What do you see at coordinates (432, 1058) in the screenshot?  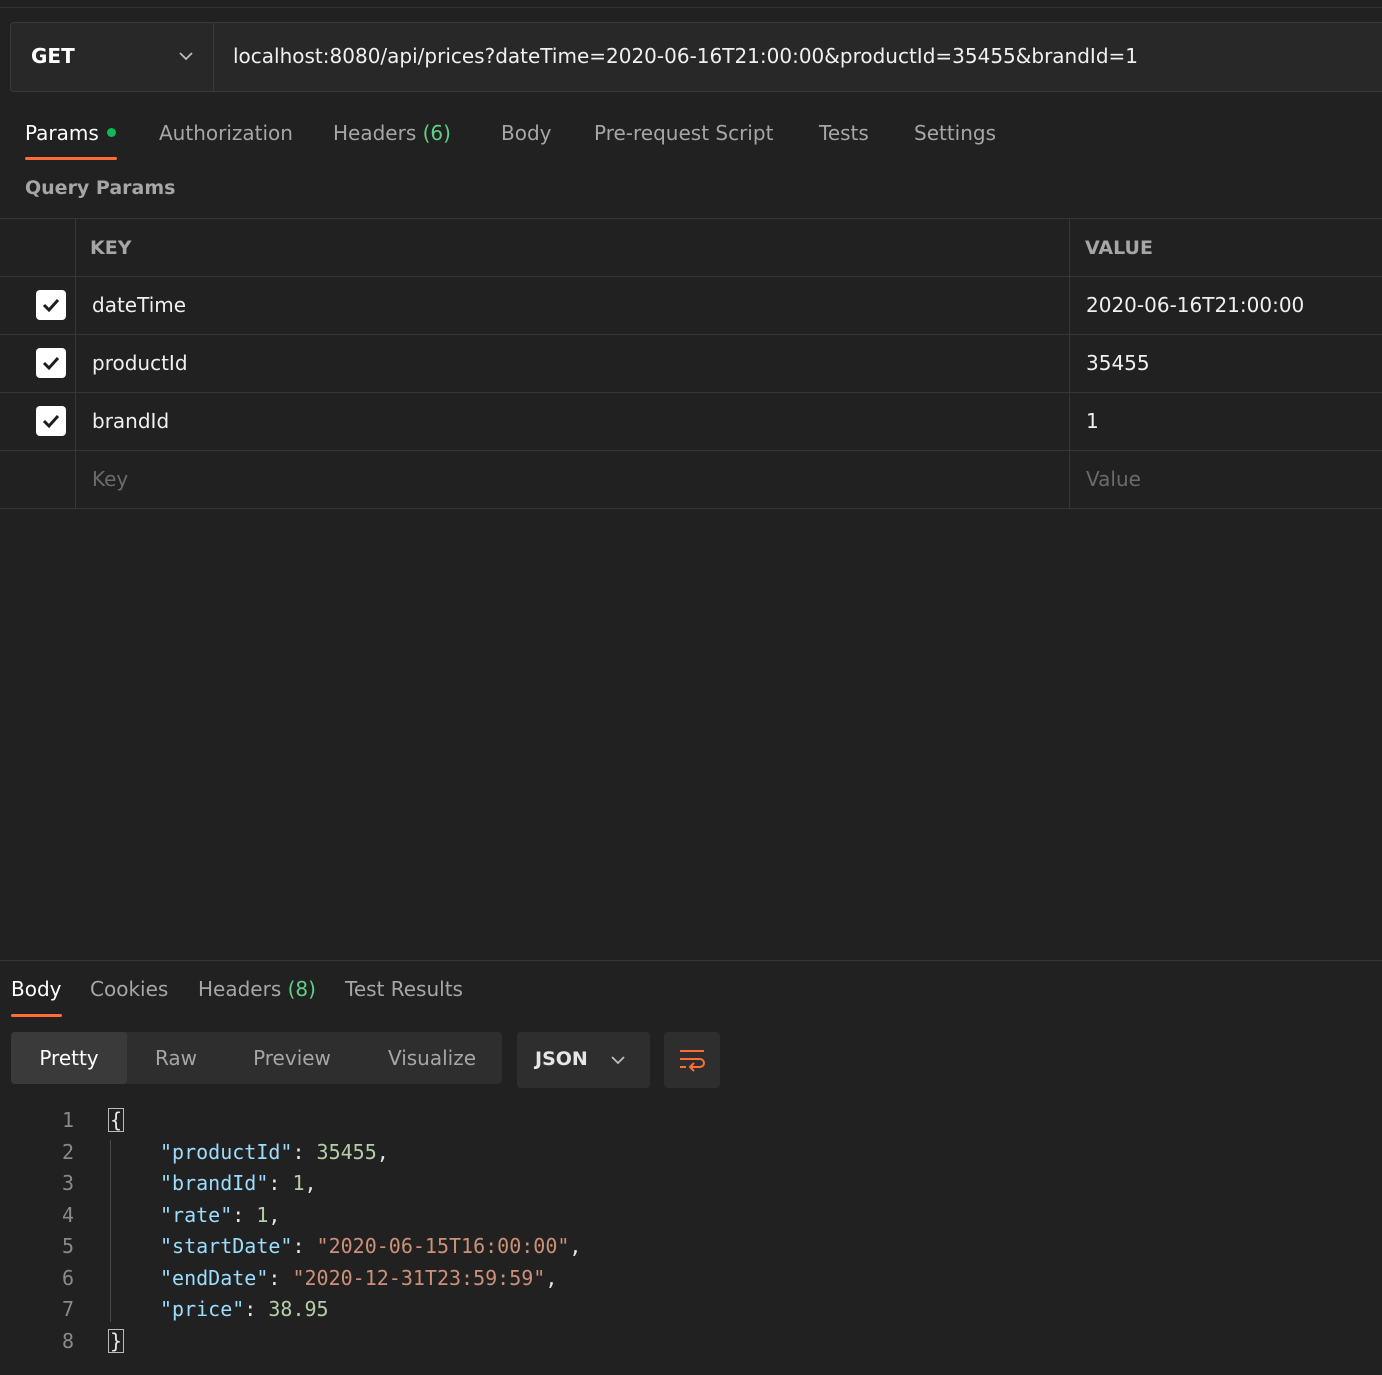 I see `visualize-button: Visualize` at bounding box center [432, 1058].